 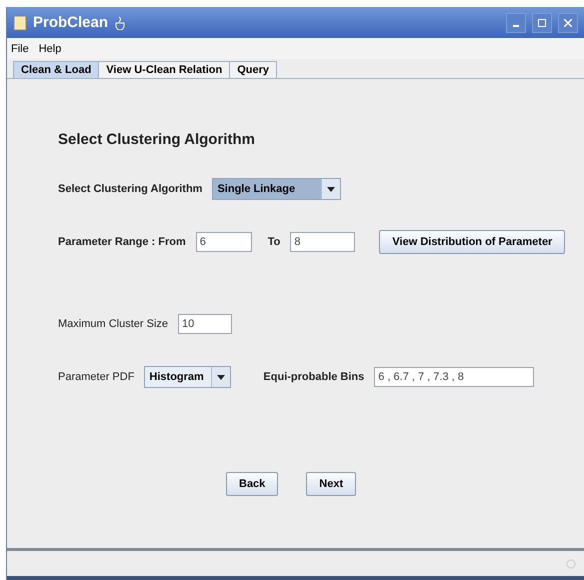 I want to click on field-label: Select Clustering Algorithm, so click(x=130, y=189).